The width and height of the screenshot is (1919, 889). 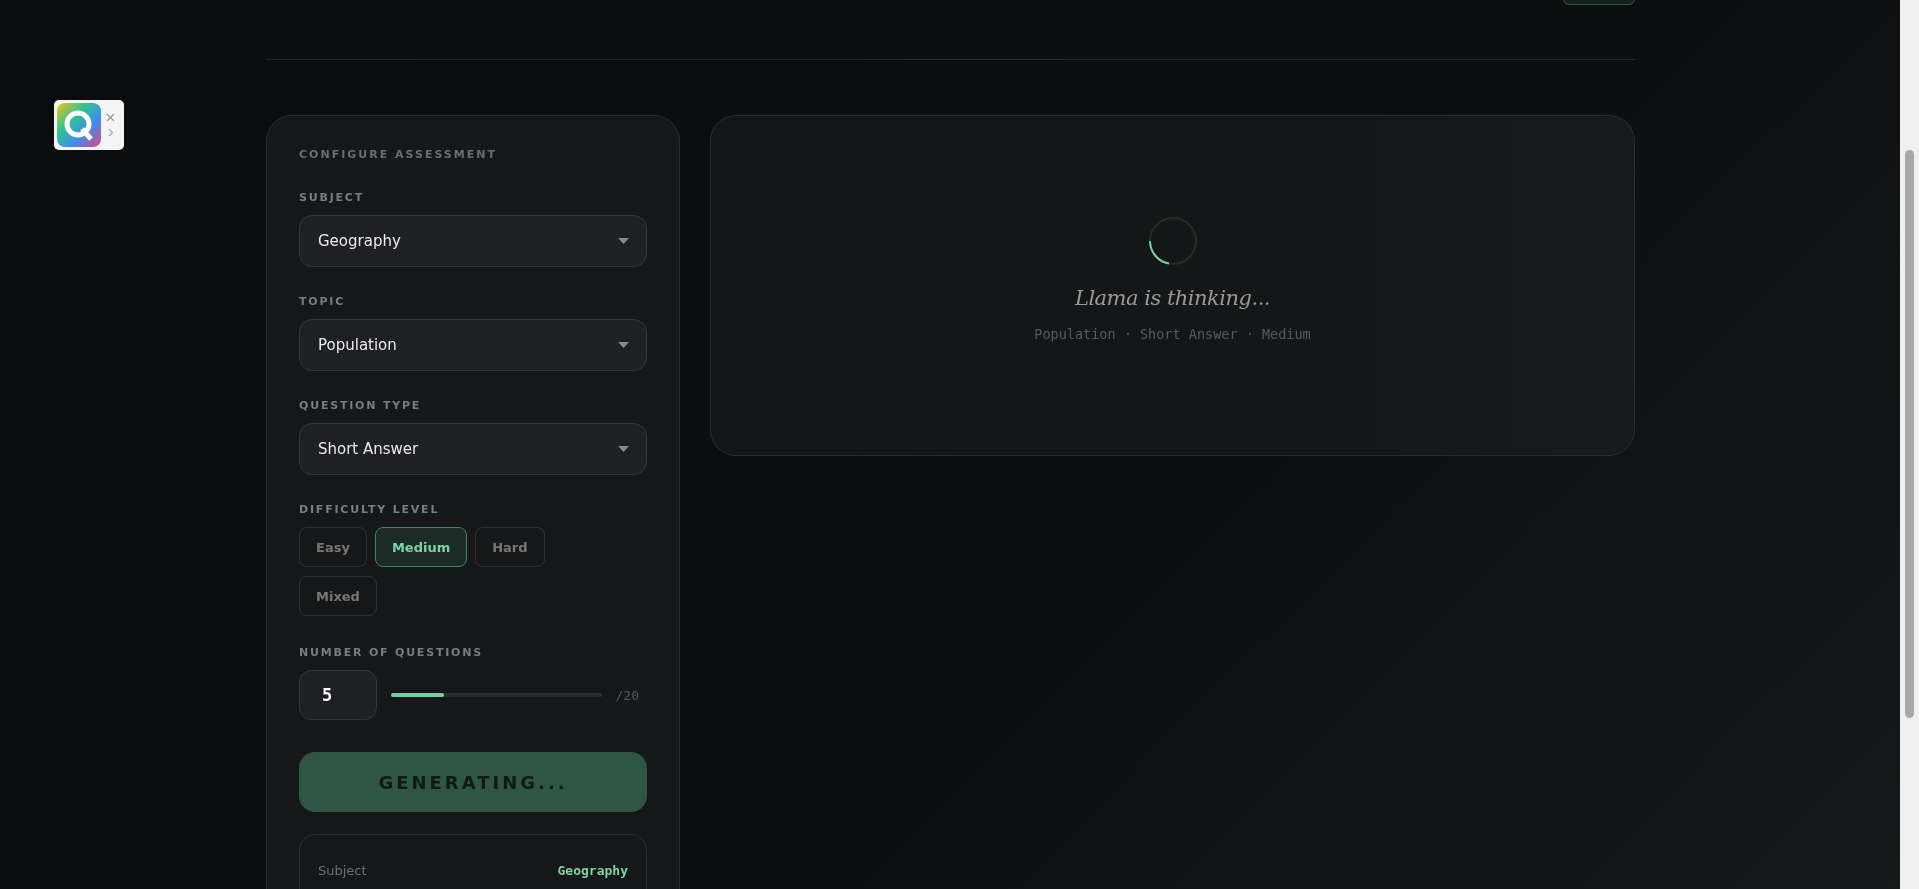 What do you see at coordinates (398, 154) in the screenshot?
I see `panel-title: CONFIGURE ASSESSMENT` at bounding box center [398, 154].